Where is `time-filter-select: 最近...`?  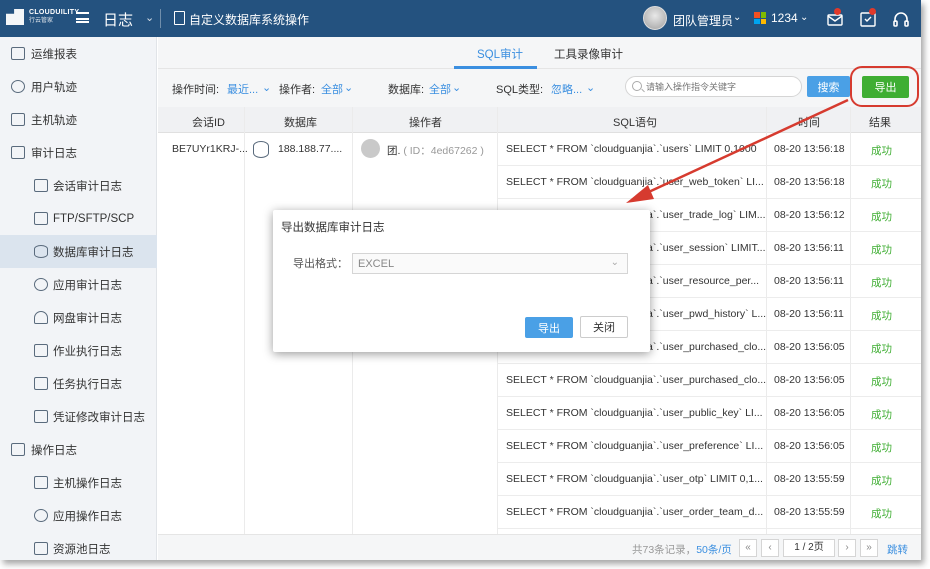 time-filter-select: 最近... is located at coordinates (242, 89).